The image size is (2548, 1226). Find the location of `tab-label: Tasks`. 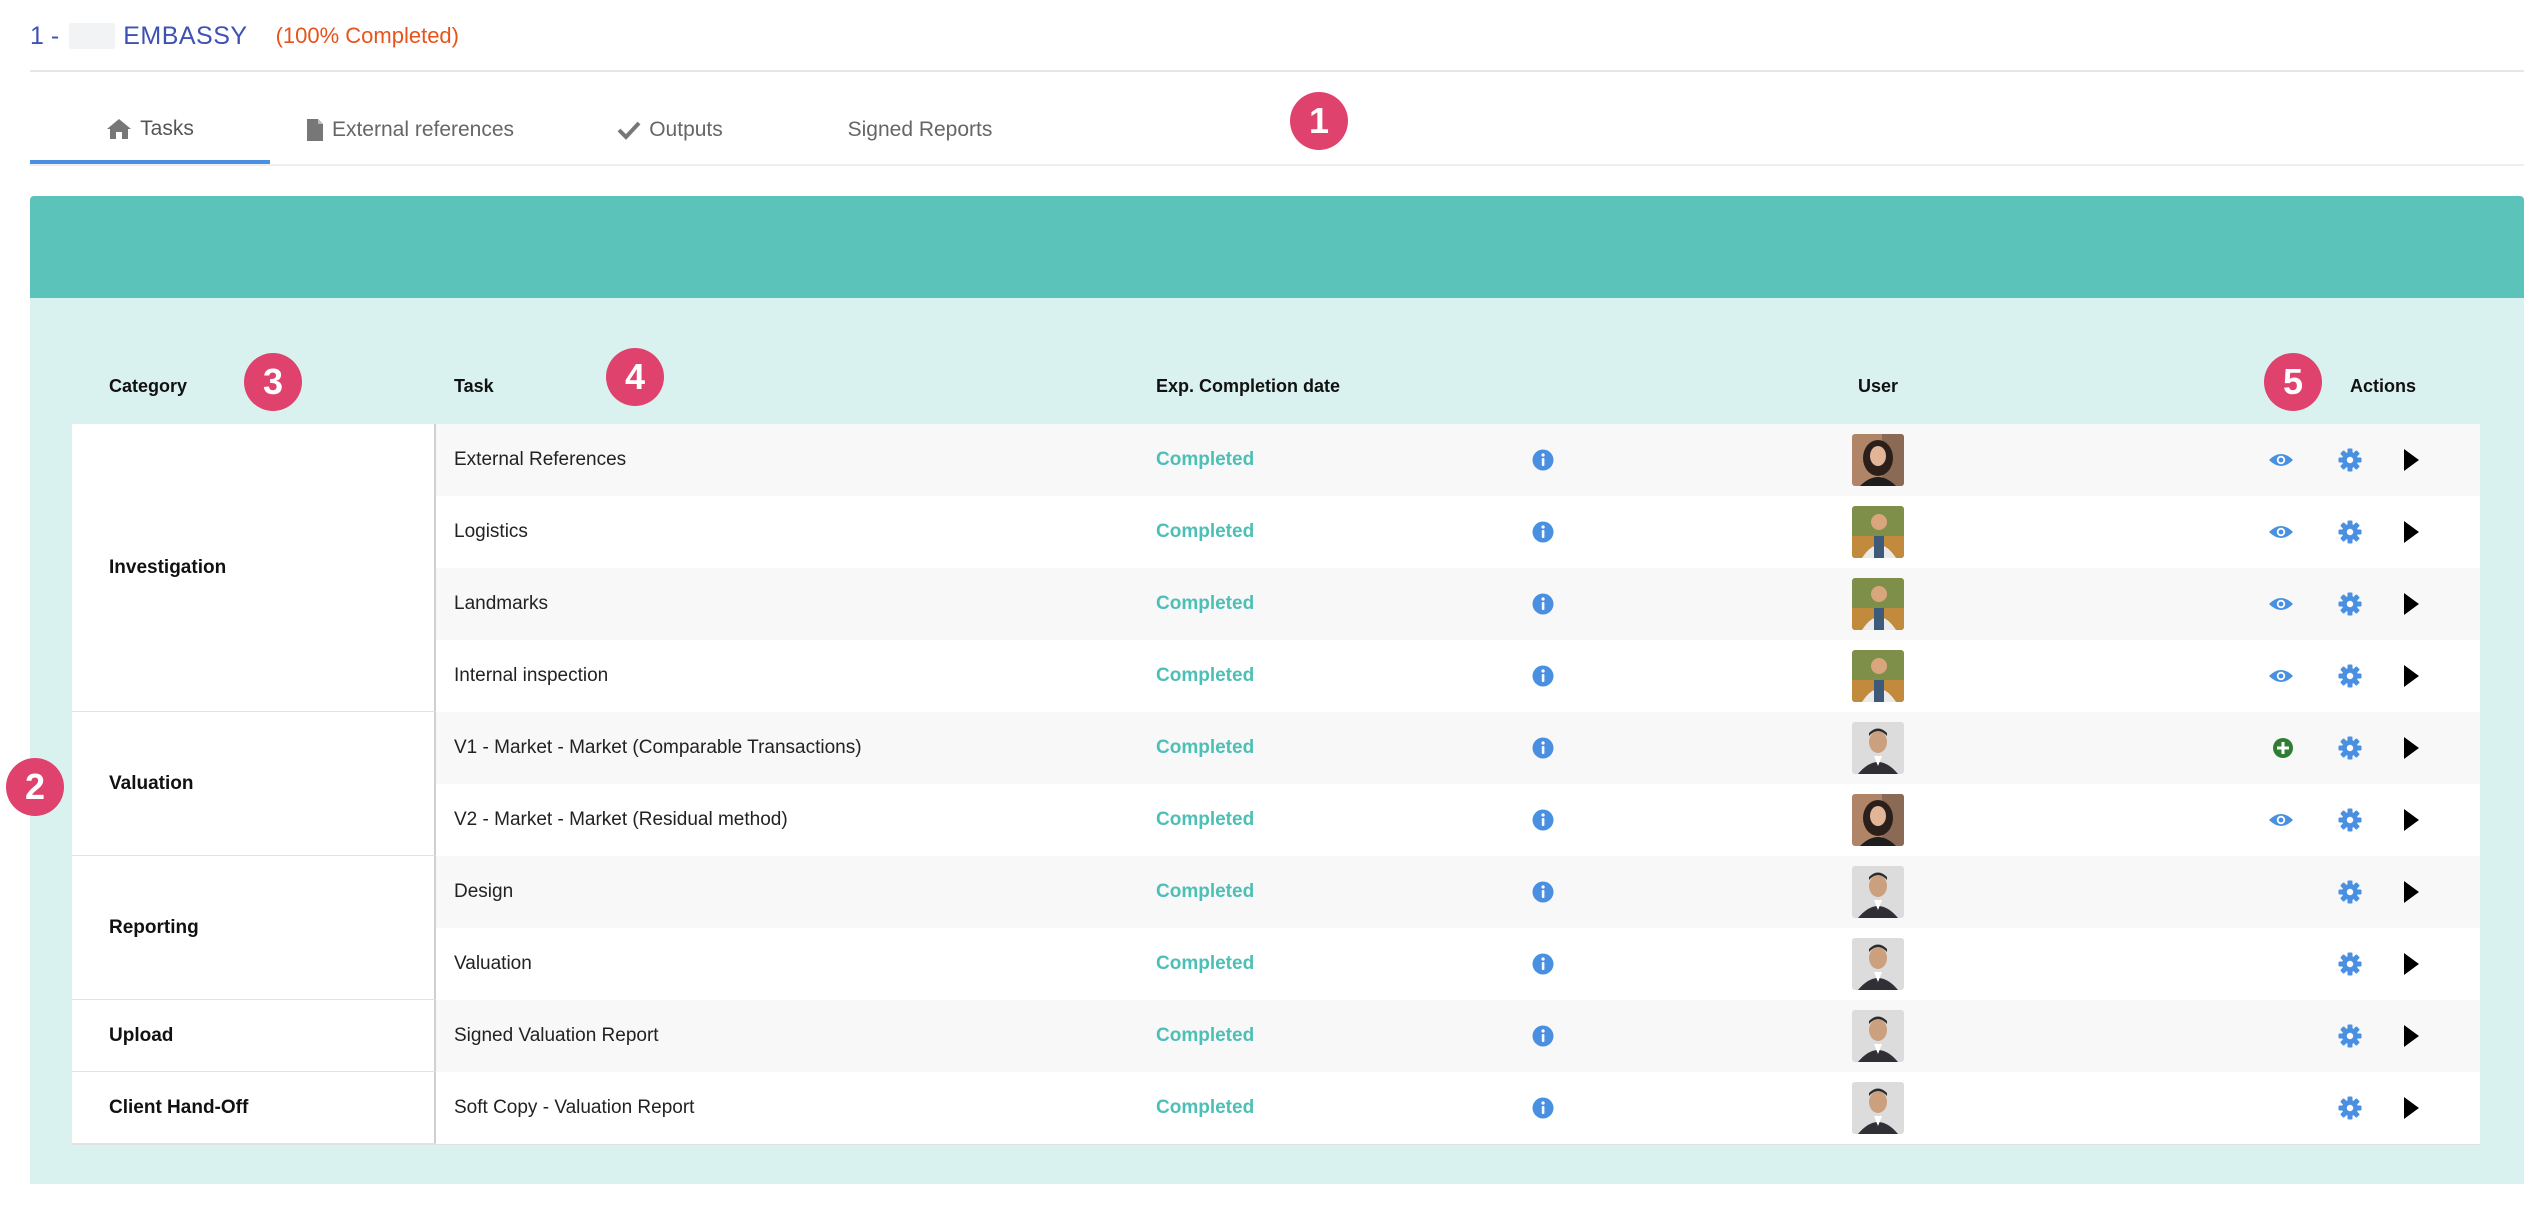

tab-label: Tasks is located at coordinates (167, 128).